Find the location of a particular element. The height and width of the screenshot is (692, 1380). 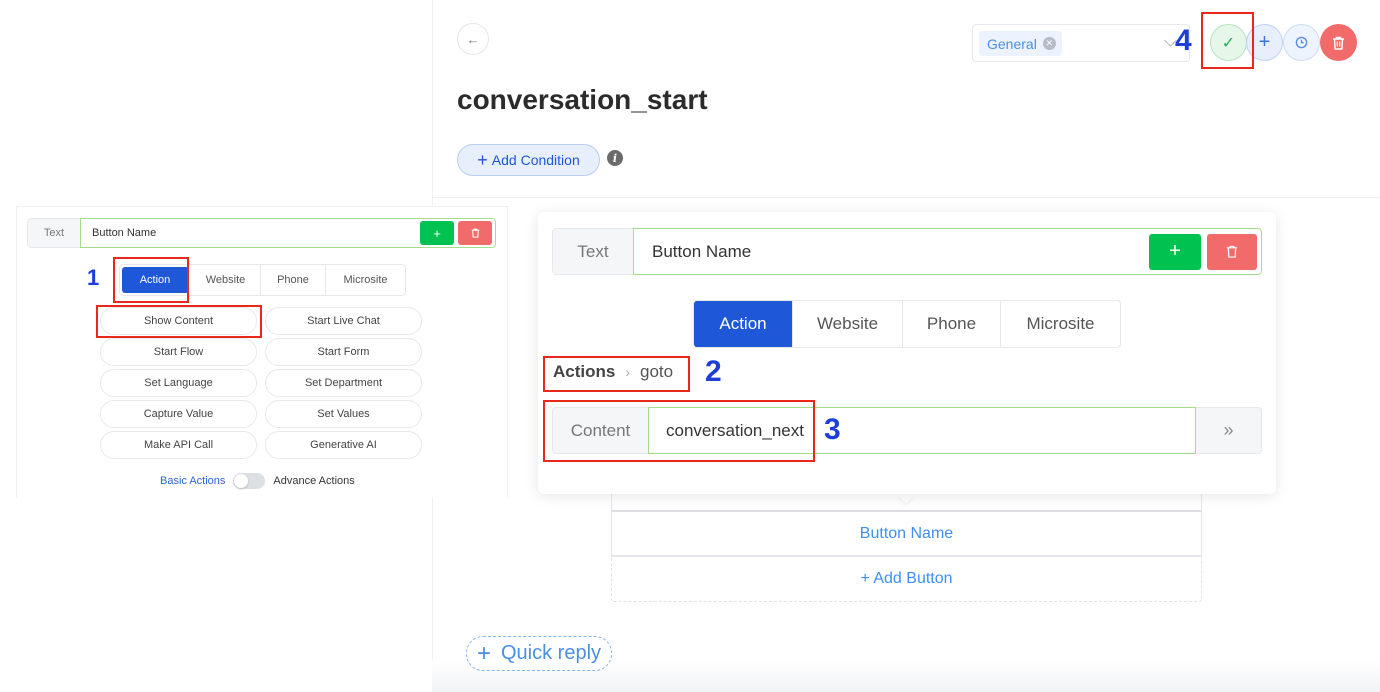

content-select-button: » is located at coordinates (1229, 430).